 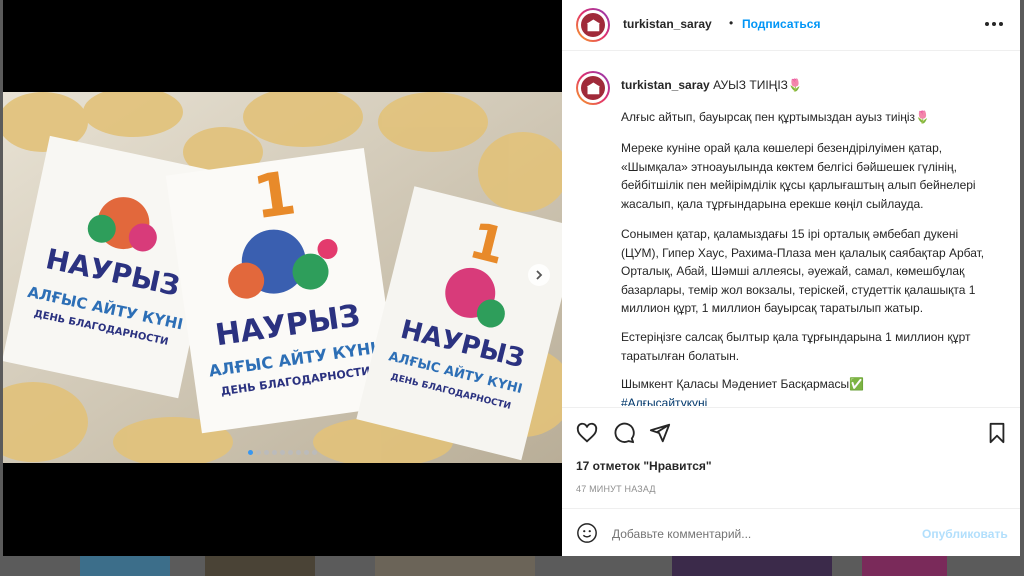 I want to click on comment-bar: Опубликовать, so click(x=791, y=532).